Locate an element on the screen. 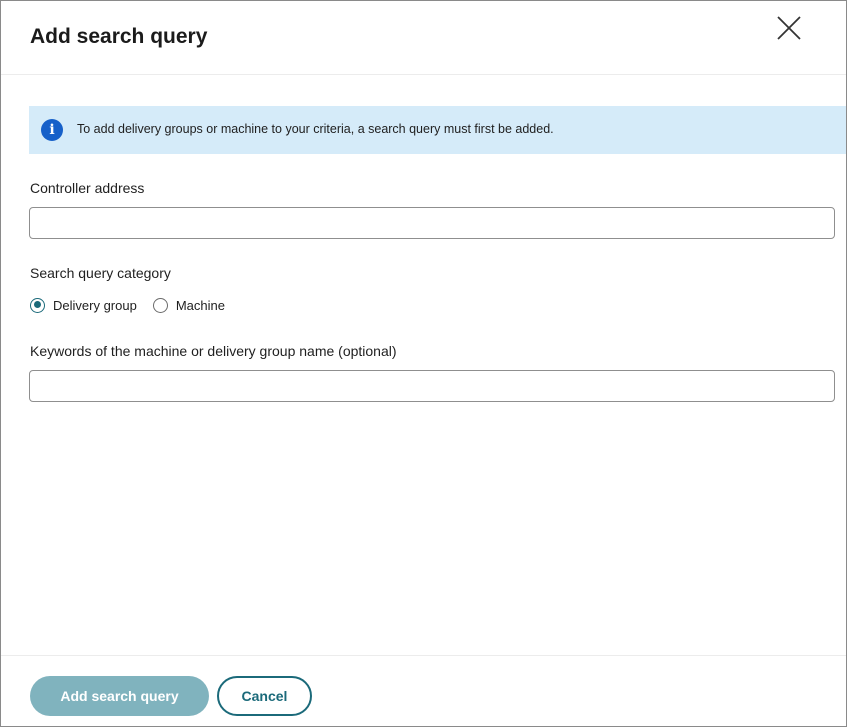  controller-address-label: Controller address is located at coordinates (87, 188).